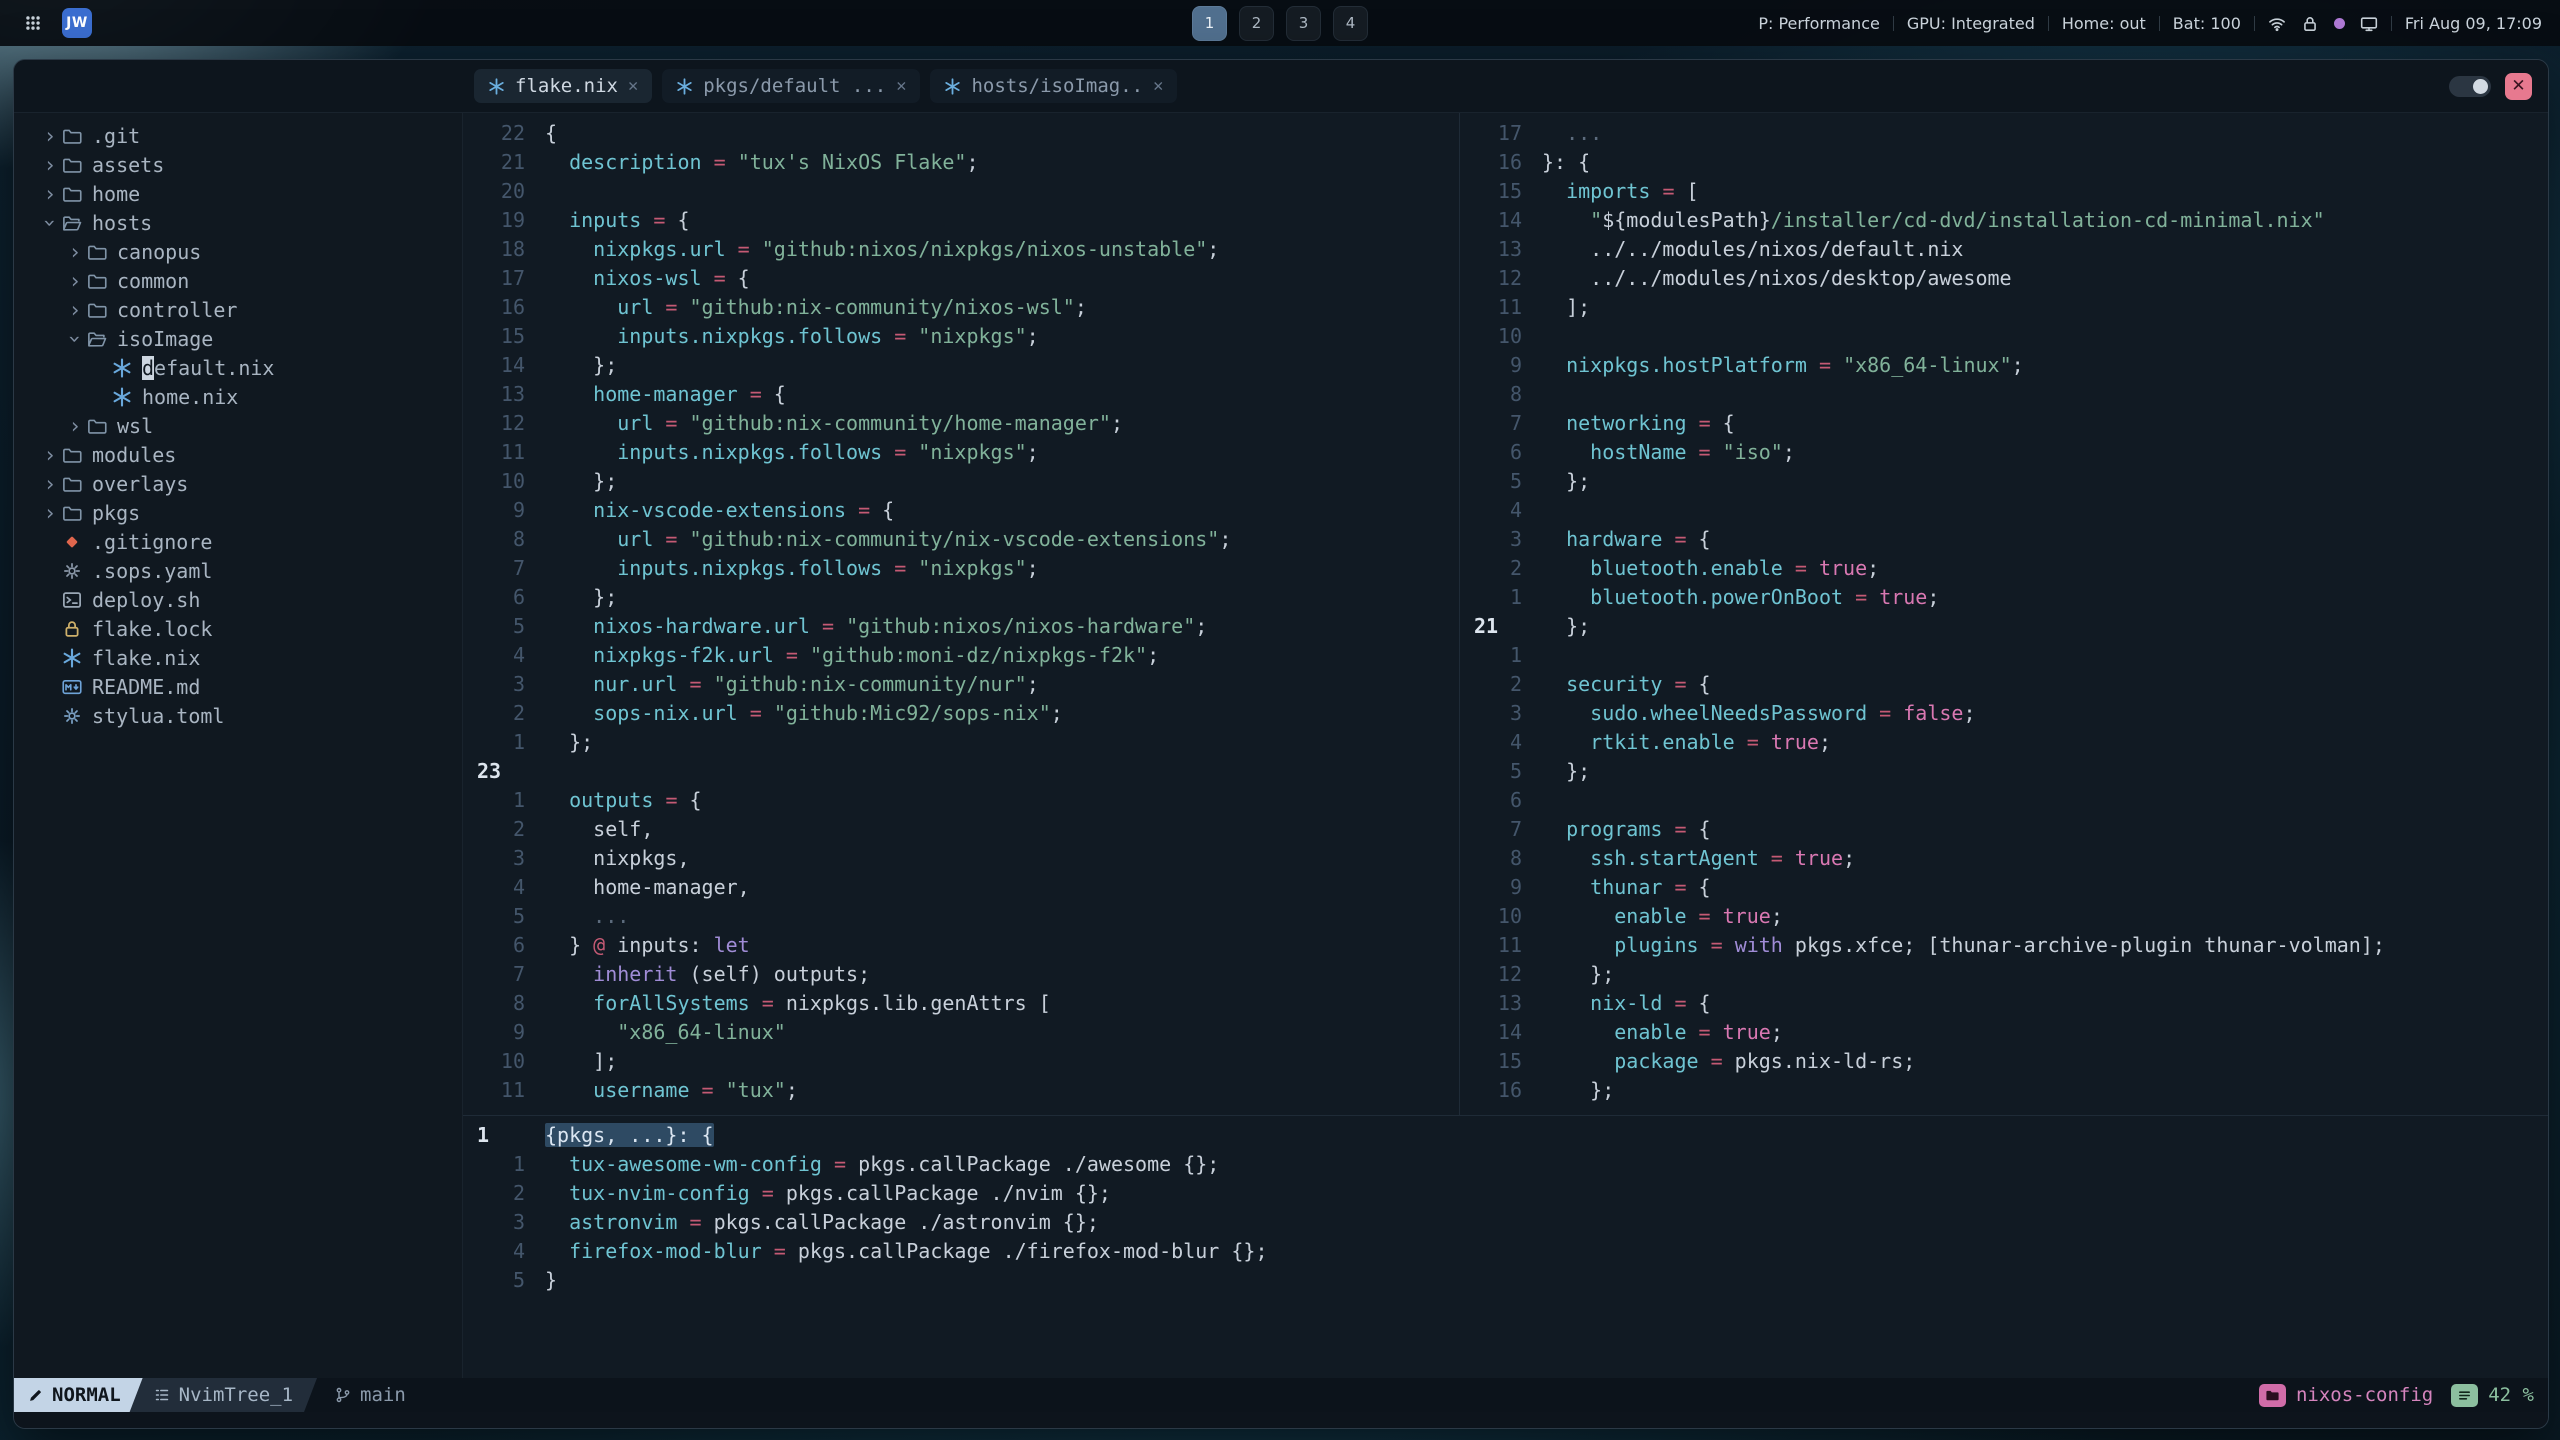  Describe the element at coordinates (1256, 23) in the screenshot. I see `workspace-button-2: 2` at that location.